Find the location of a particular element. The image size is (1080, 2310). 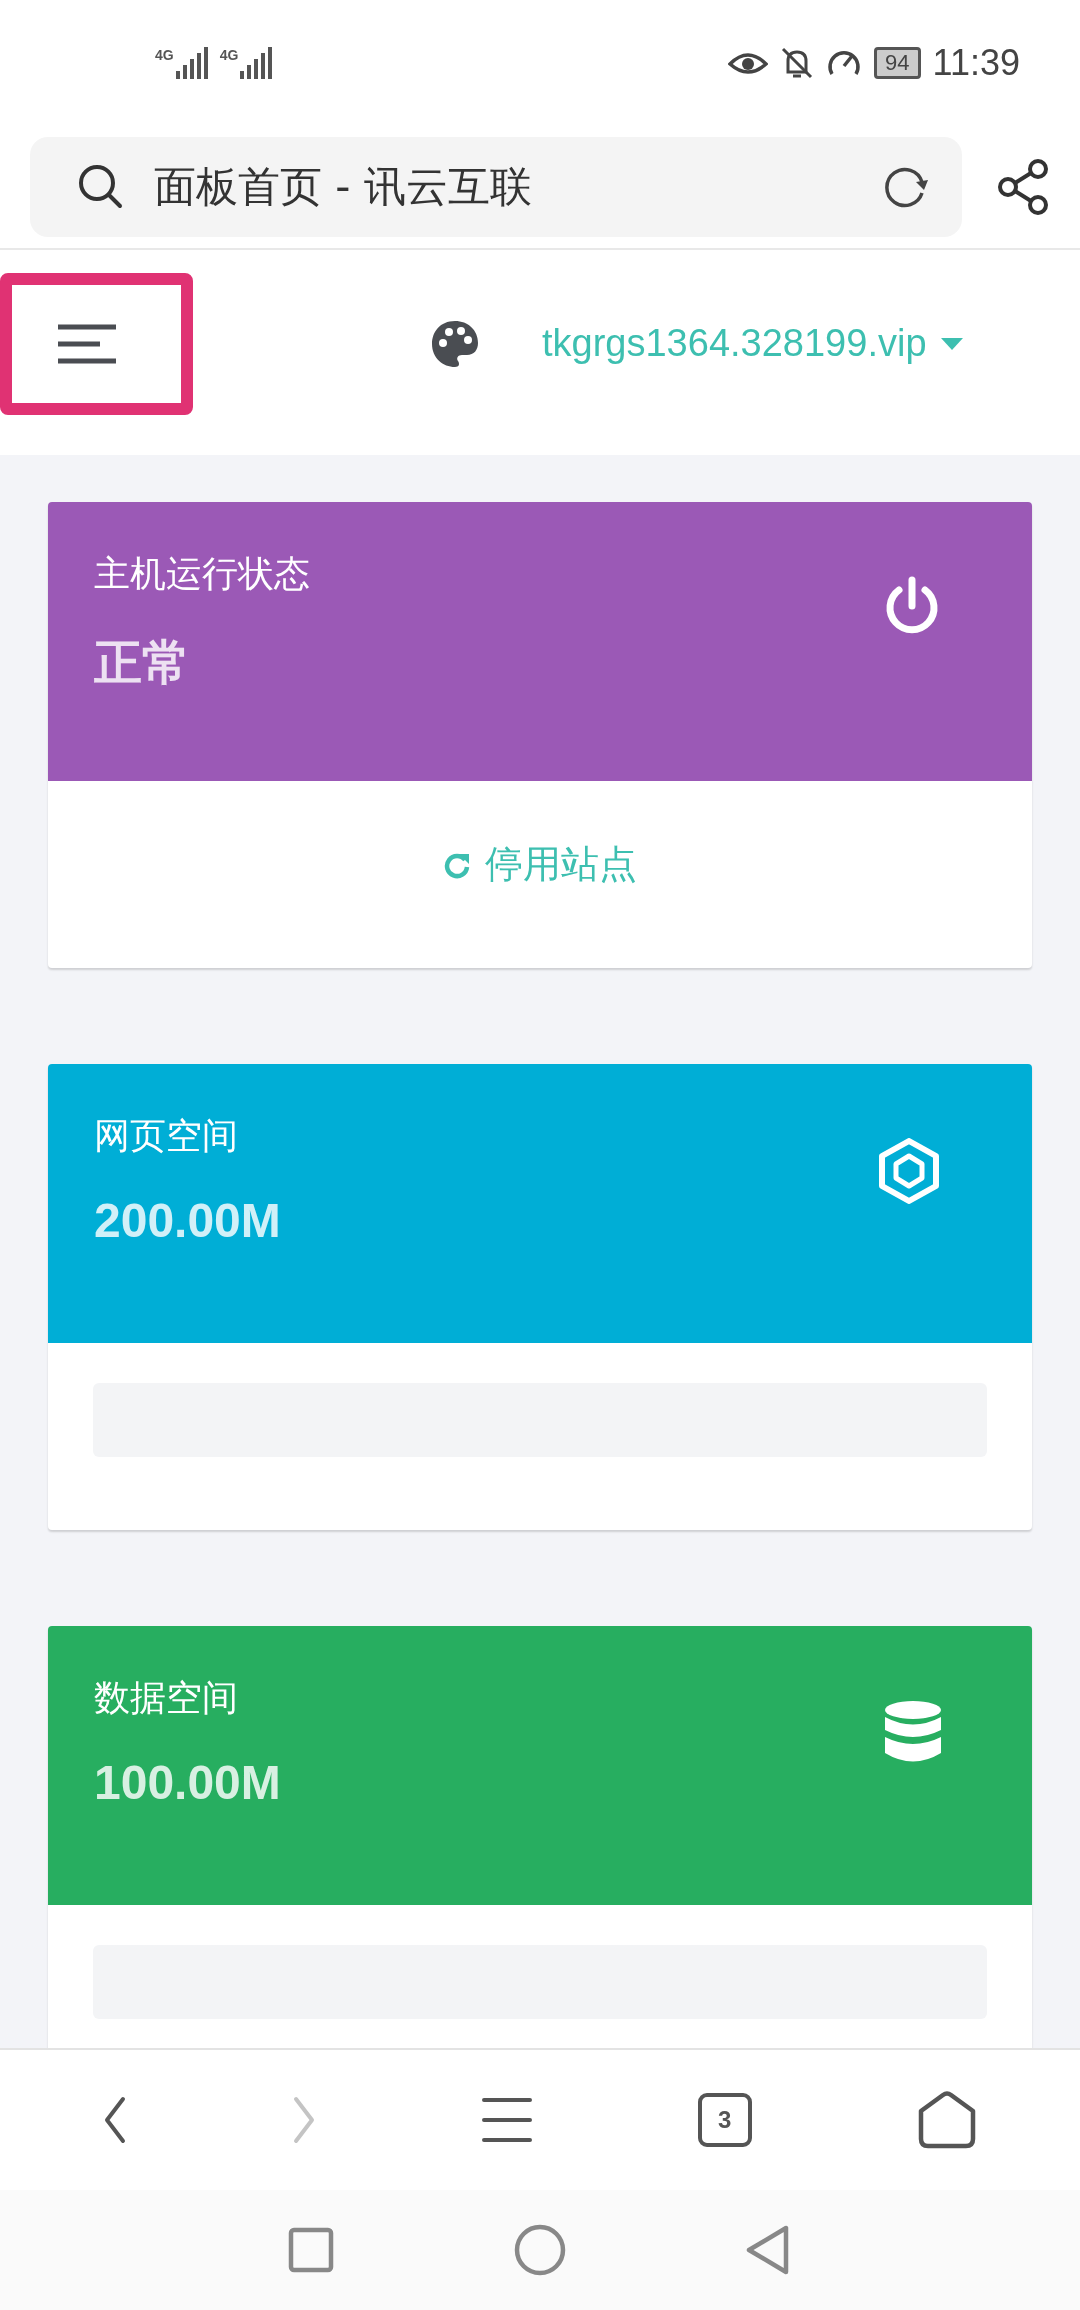

bell-off-icon is located at coordinates (797, 62).